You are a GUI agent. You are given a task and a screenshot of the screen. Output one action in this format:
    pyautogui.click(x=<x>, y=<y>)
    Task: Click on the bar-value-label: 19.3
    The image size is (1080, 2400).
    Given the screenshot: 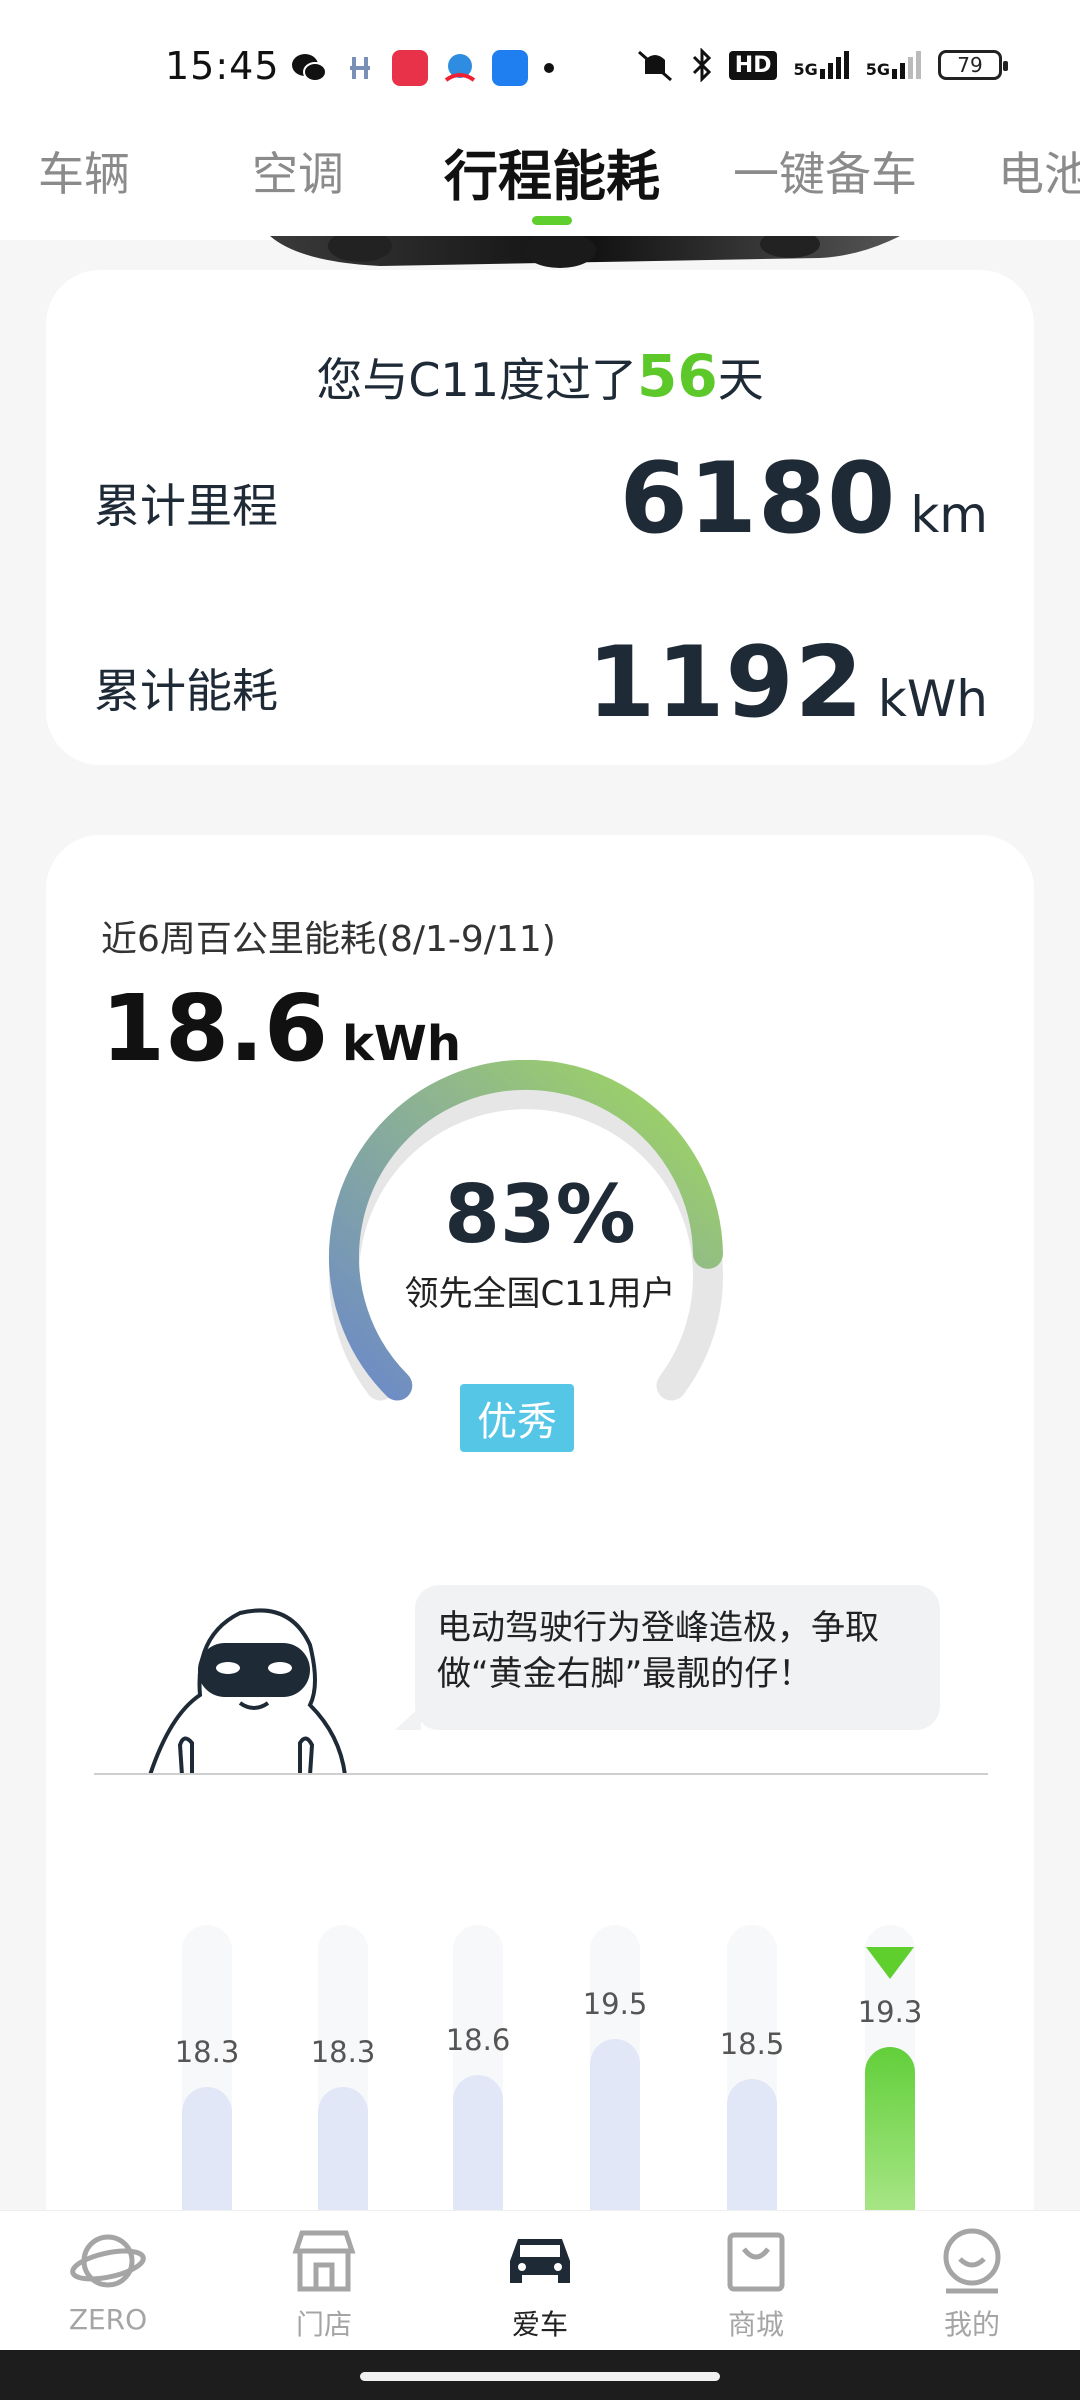 What is the action you would take?
    pyautogui.click(x=890, y=2012)
    